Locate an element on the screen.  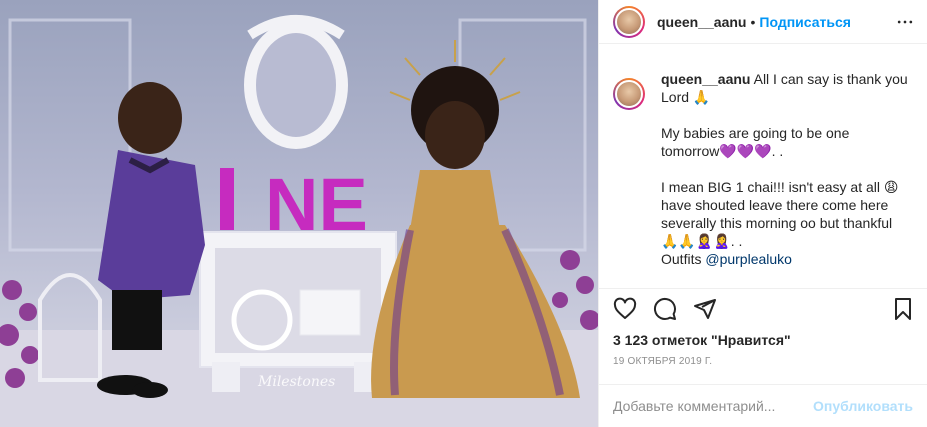
post-date: 19 ОКТЯБРЯ 2019 Г. is located at coordinates (662, 361).